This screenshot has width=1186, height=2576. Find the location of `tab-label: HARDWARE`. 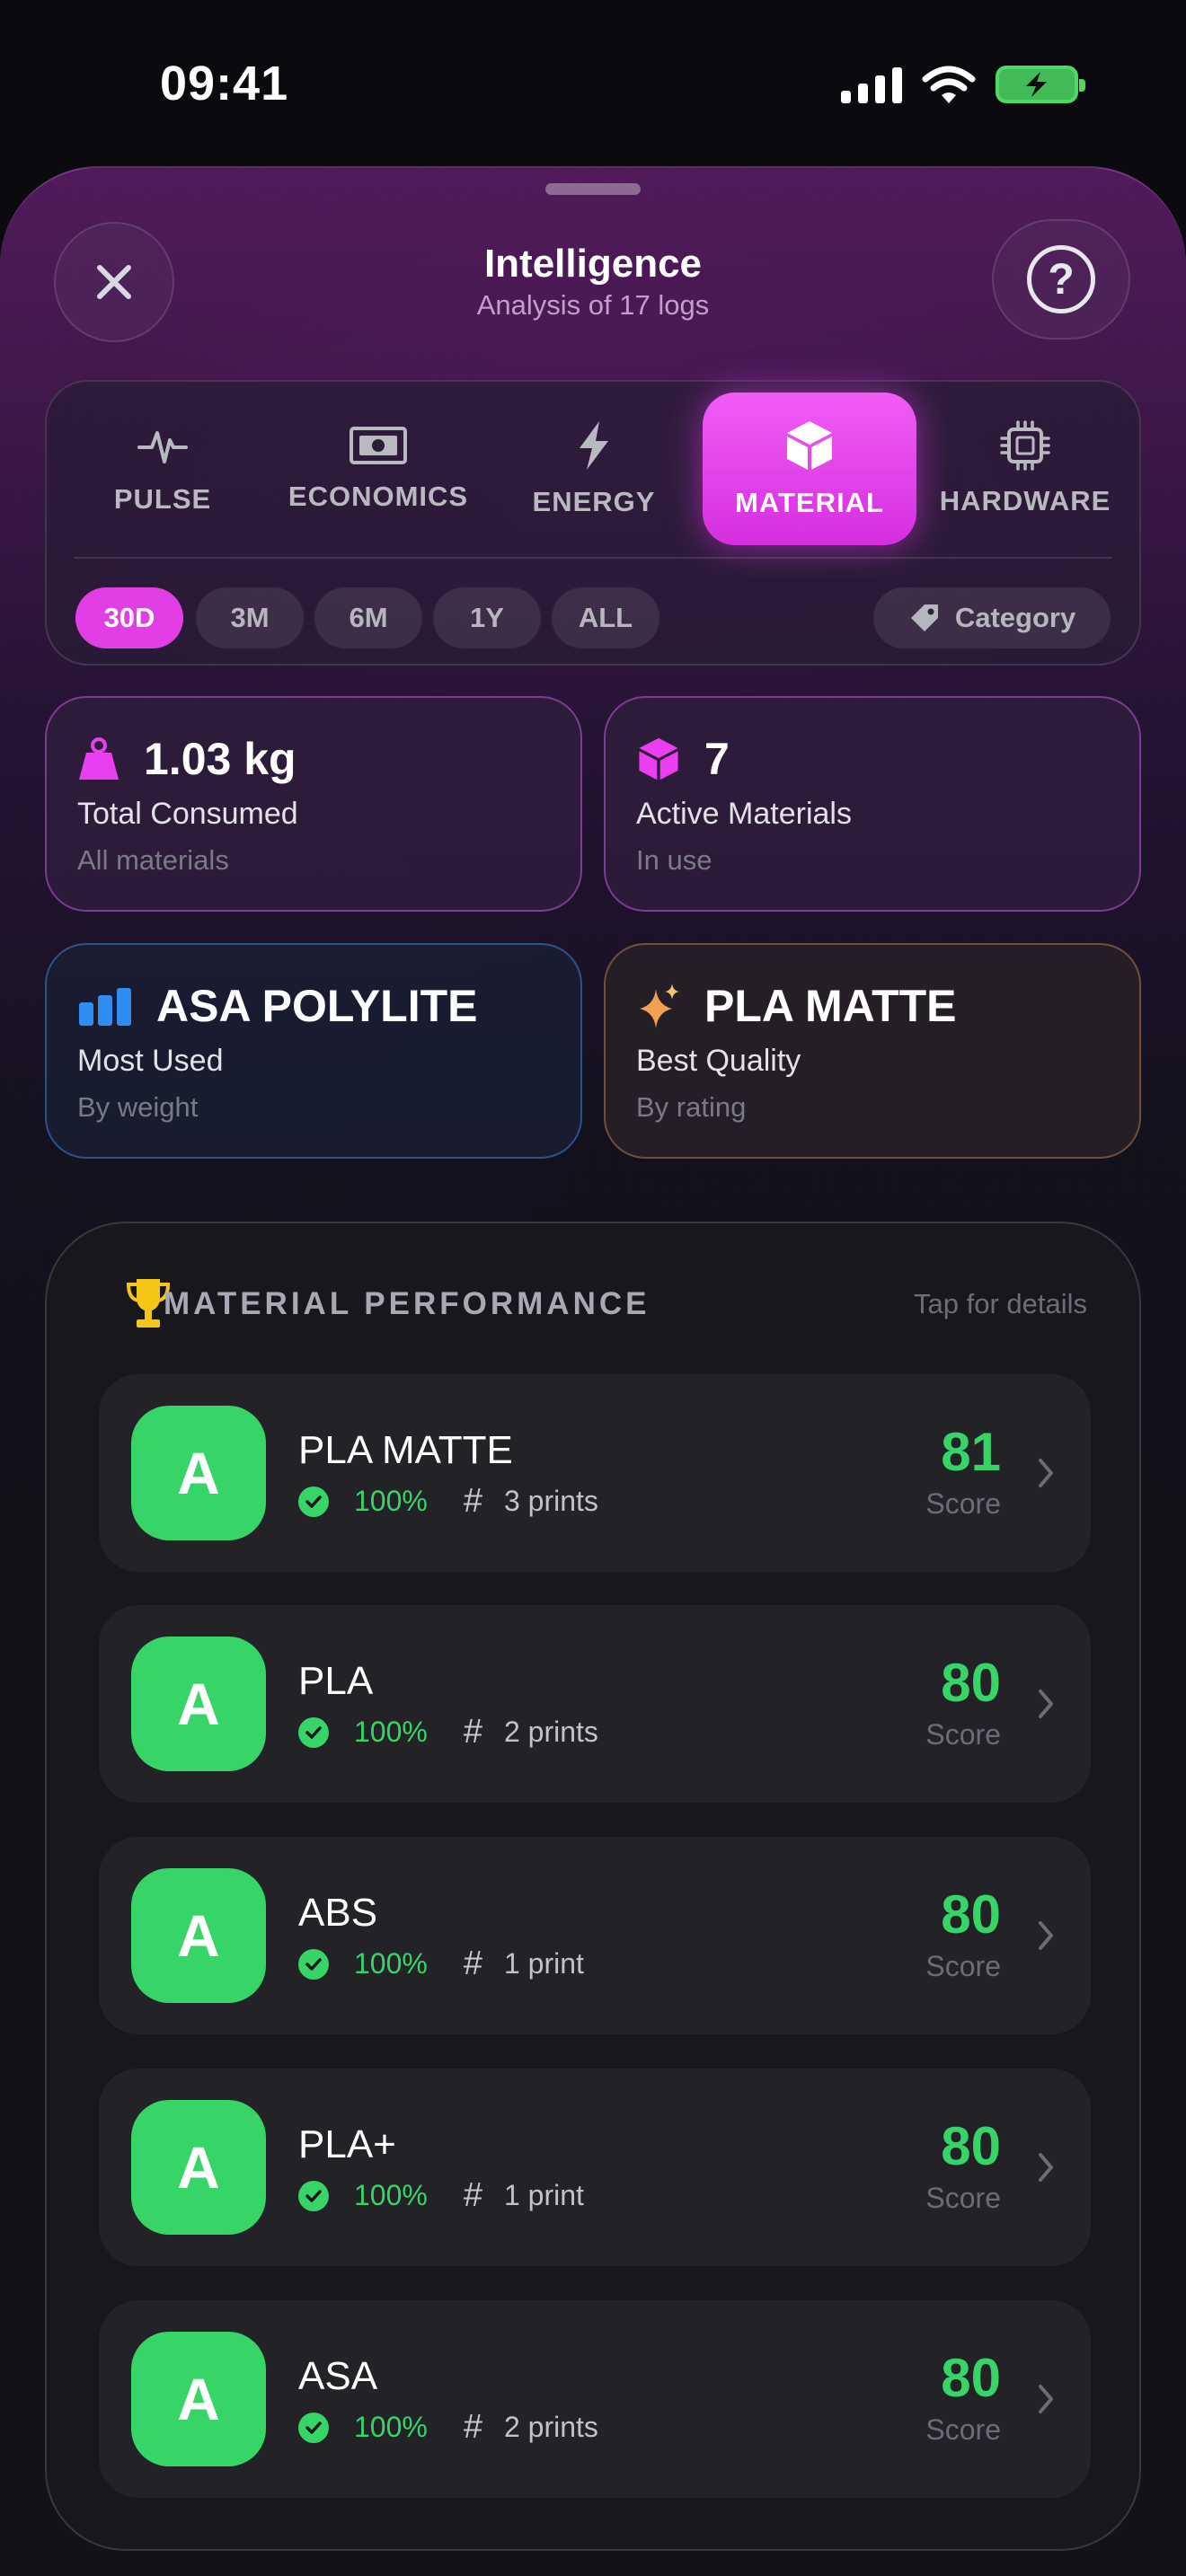

tab-label: HARDWARE is located at coordinates (1025, 500).